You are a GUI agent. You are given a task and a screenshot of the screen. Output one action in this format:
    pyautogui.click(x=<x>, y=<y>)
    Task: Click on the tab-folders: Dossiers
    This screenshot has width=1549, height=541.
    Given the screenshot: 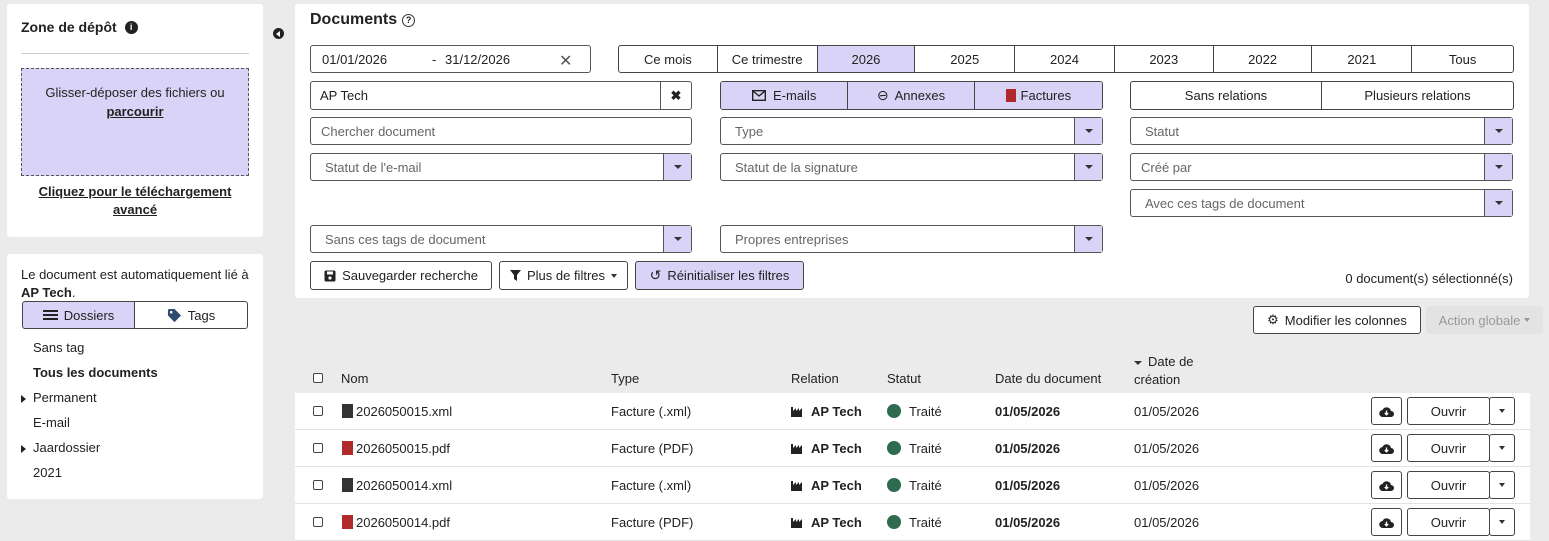 What is the action you would take?
    pyautogui.click(x=78, y=315)
    